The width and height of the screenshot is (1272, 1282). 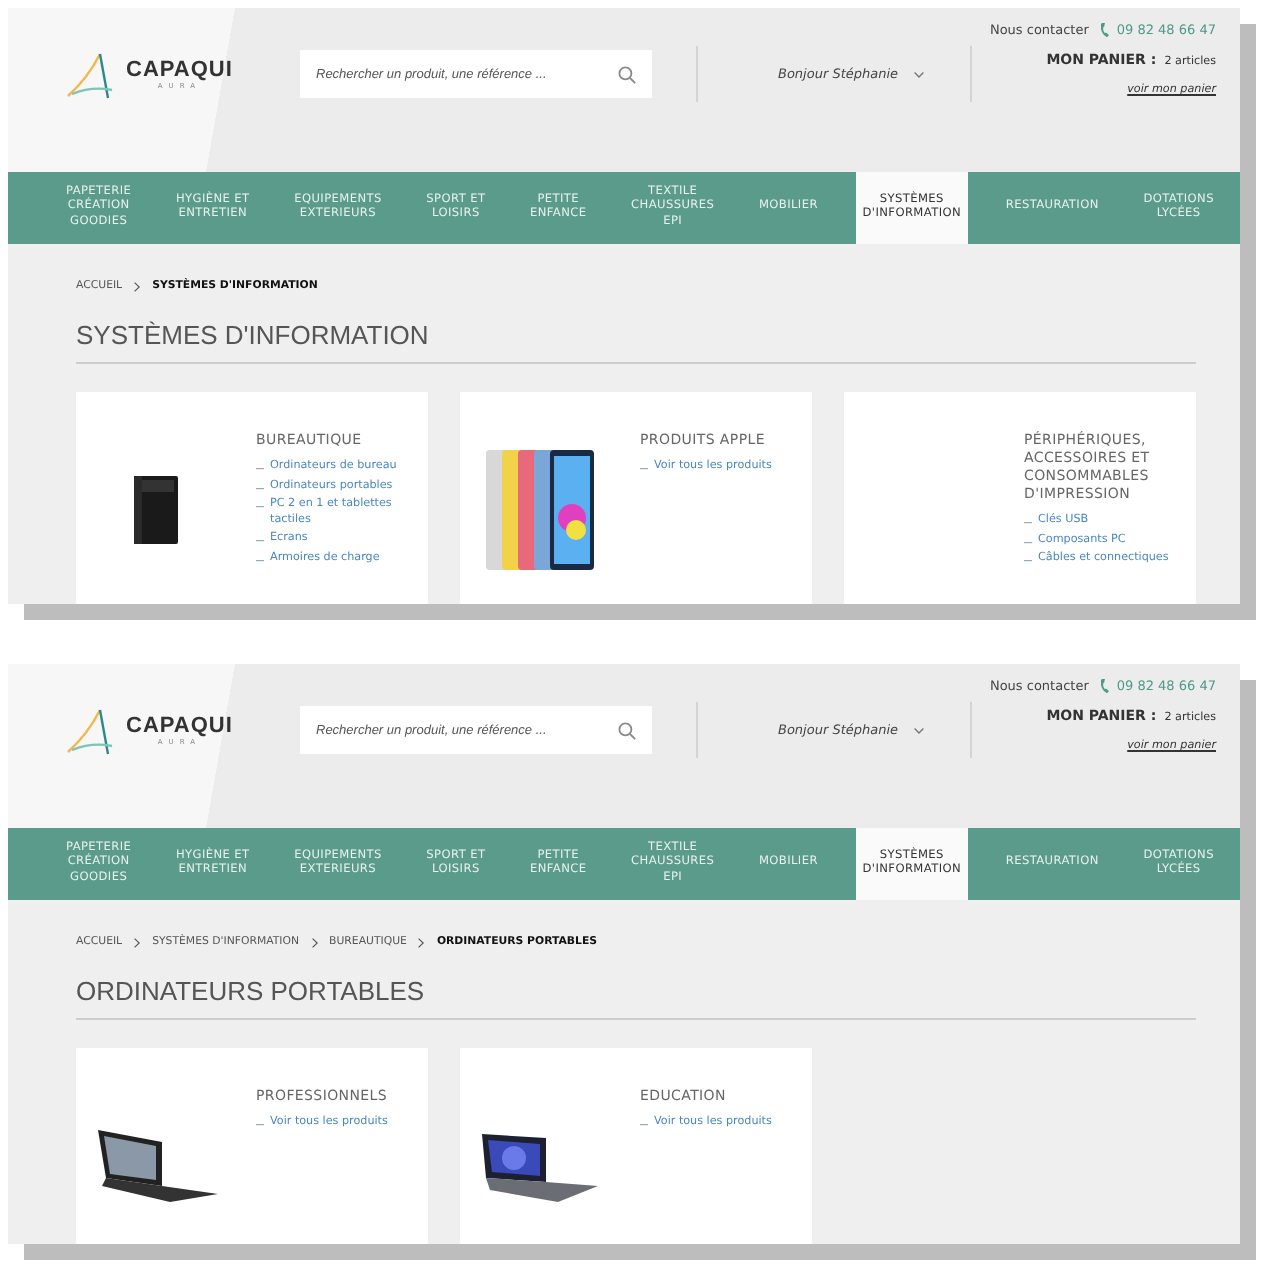 I want to click on desktop-tower-drawing, so click(x=156, y=510).